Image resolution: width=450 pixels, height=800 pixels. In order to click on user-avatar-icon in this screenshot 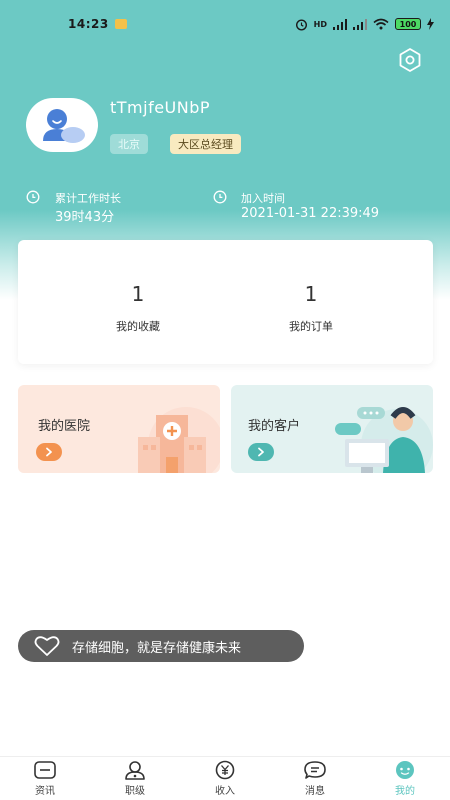, I will do `click(64, 126)`.